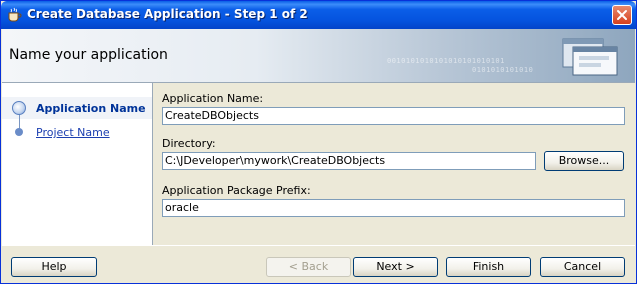 The height and width of the screenshot is (284, 637). I want to click on application-windows-icon, so click(594, 56).